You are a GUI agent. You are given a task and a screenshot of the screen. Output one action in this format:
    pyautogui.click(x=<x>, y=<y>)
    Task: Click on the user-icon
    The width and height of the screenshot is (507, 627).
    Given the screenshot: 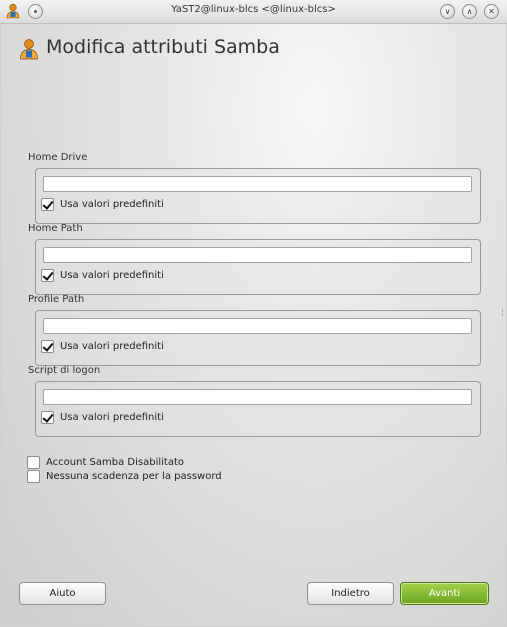 What is the action you would take?
    pyautogui.click(x=29, y=49)
    